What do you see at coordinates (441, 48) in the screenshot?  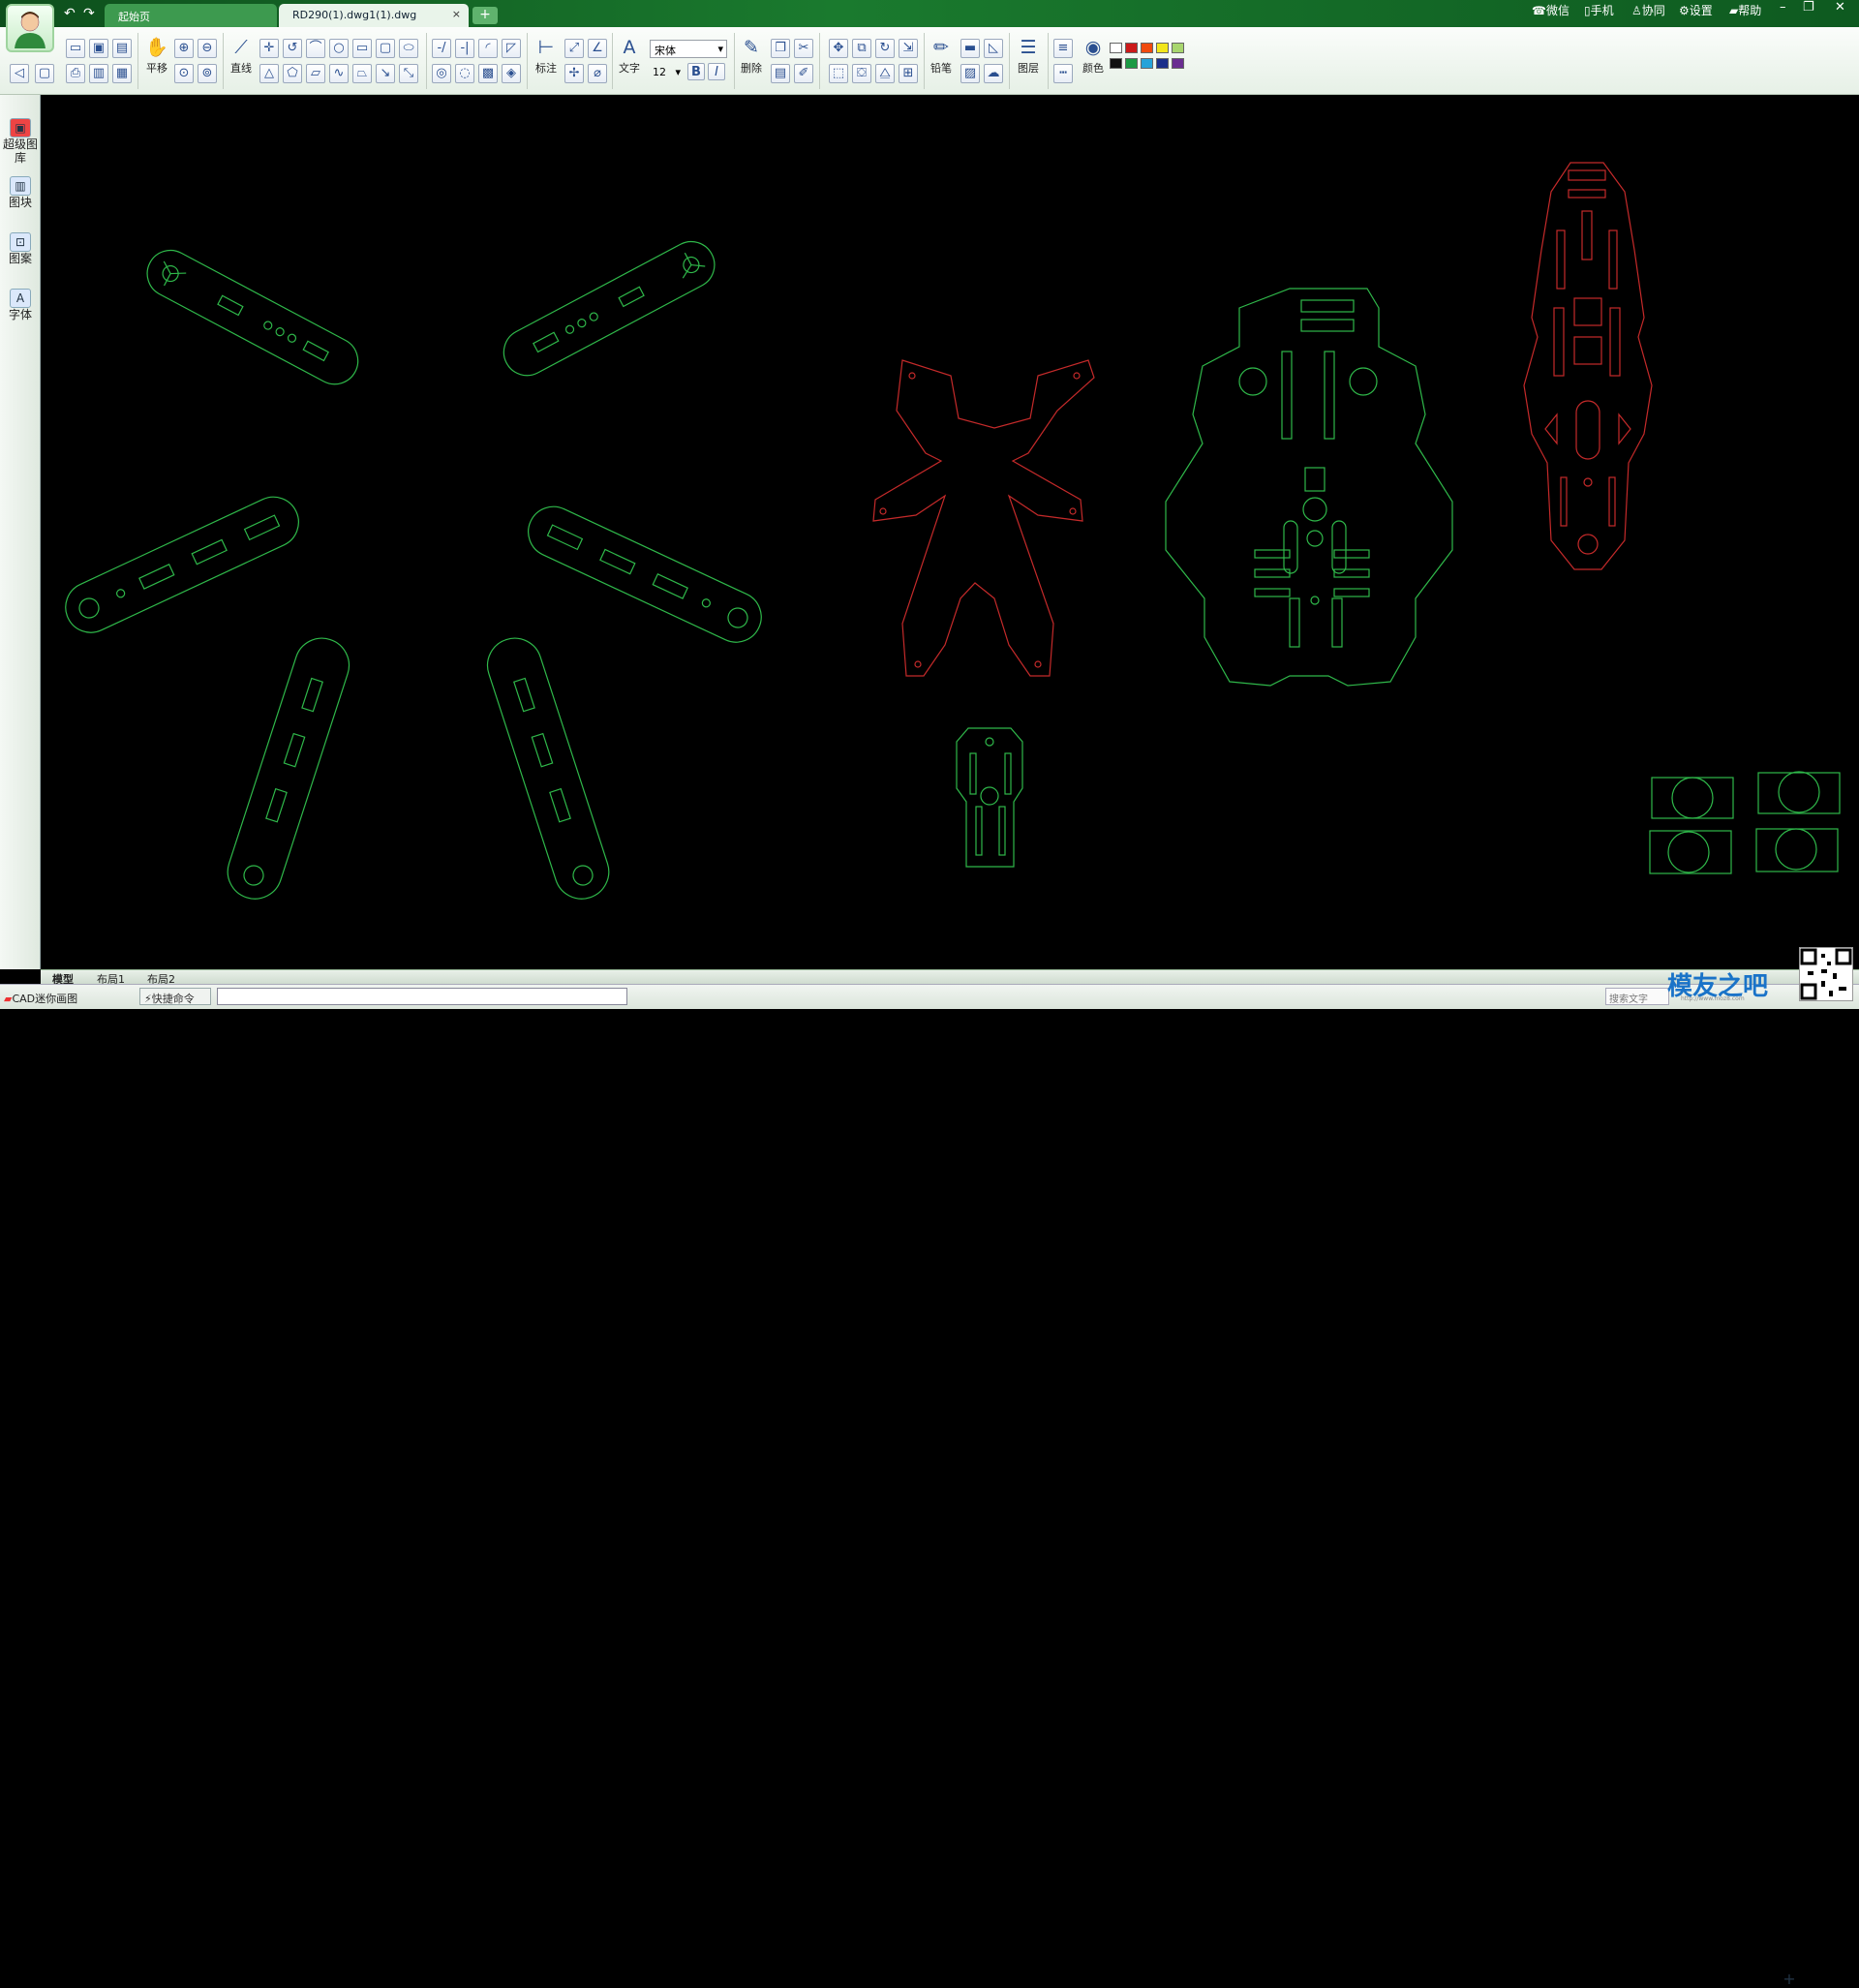 I see `trim-tool: -/` at bounding box center [441, 48].